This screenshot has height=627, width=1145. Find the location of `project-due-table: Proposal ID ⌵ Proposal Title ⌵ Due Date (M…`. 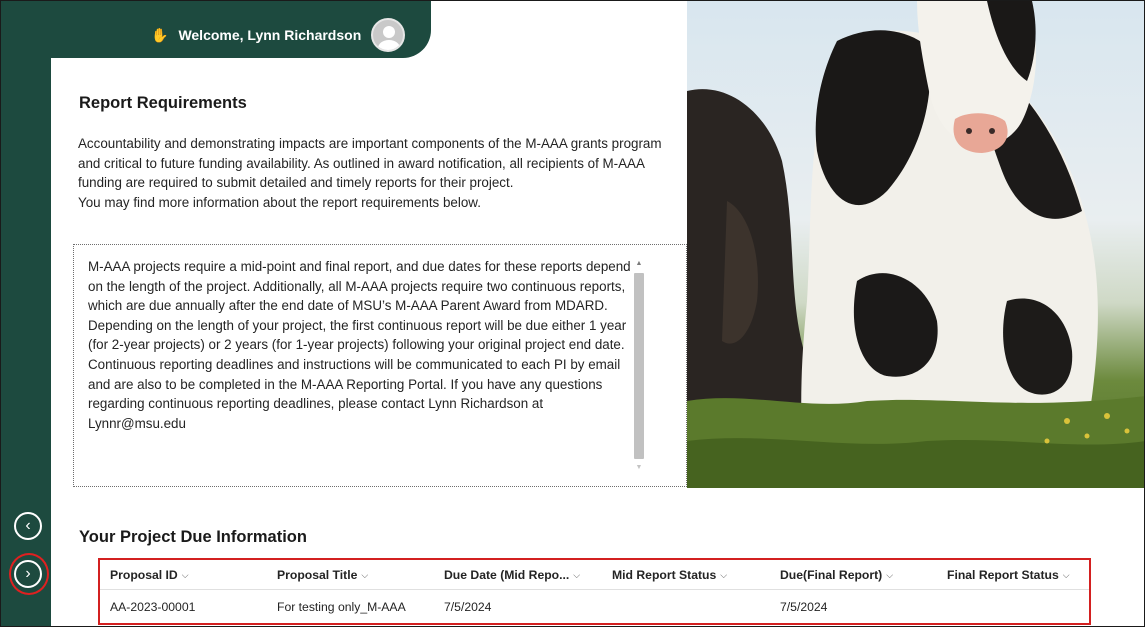

project-due-table: Proposal ID ⌵ Proposal Title ⌵ Due Date (M… is located at coordinates (594, 591).